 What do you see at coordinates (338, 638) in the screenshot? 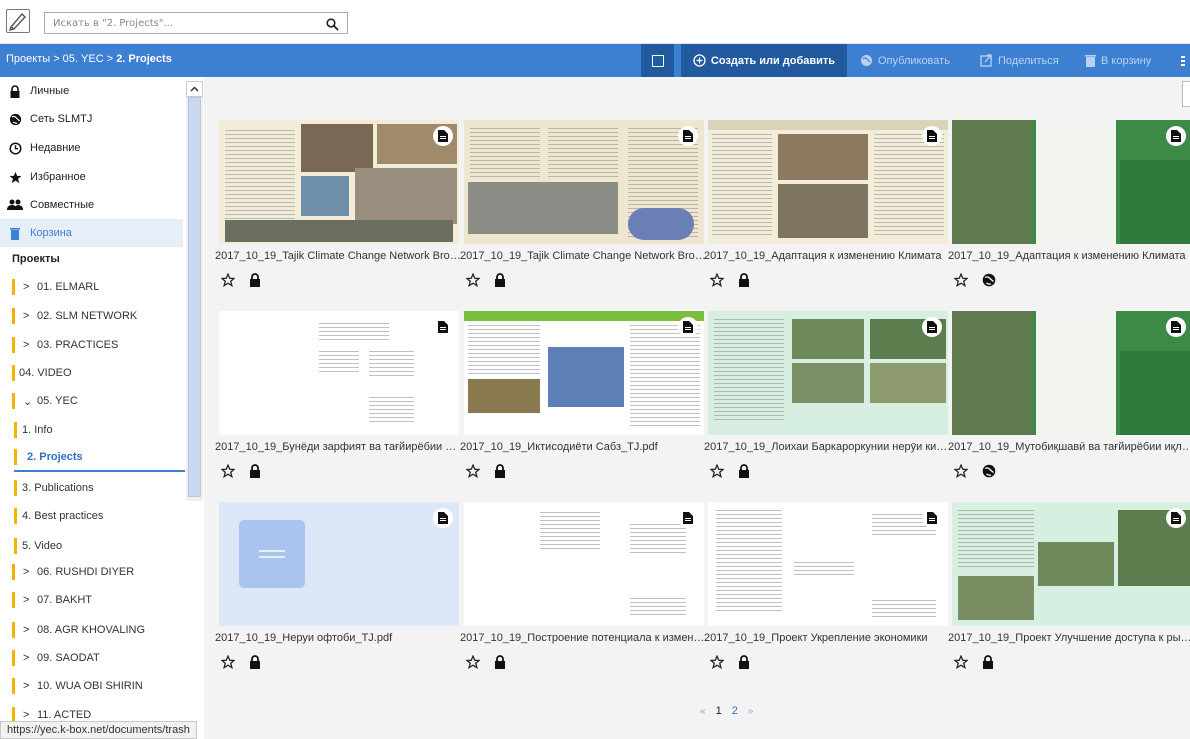
I see `document-title: 2017_10_19_Неруи офтоби_TJ.pdf` at bounding box center [338, 638].